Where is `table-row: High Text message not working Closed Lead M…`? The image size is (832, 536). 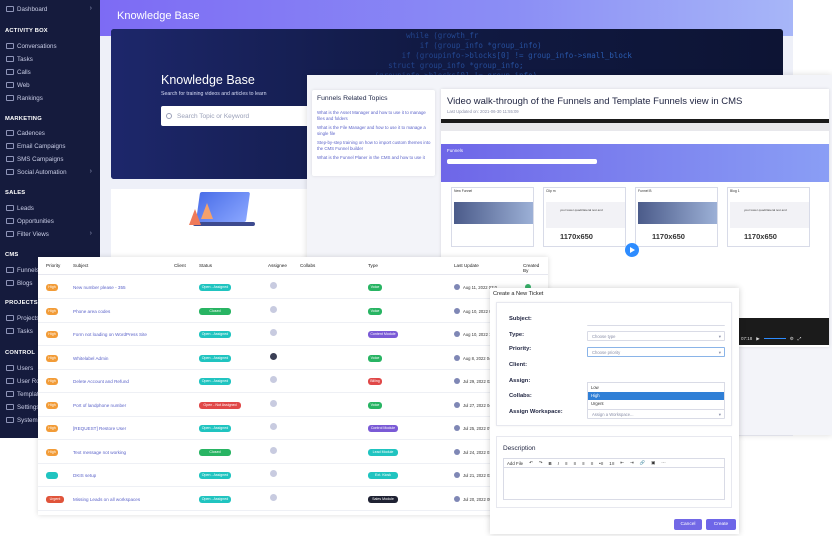 table-row: High Text message not working Closed Lead M… is located at coordinates (293, 452).